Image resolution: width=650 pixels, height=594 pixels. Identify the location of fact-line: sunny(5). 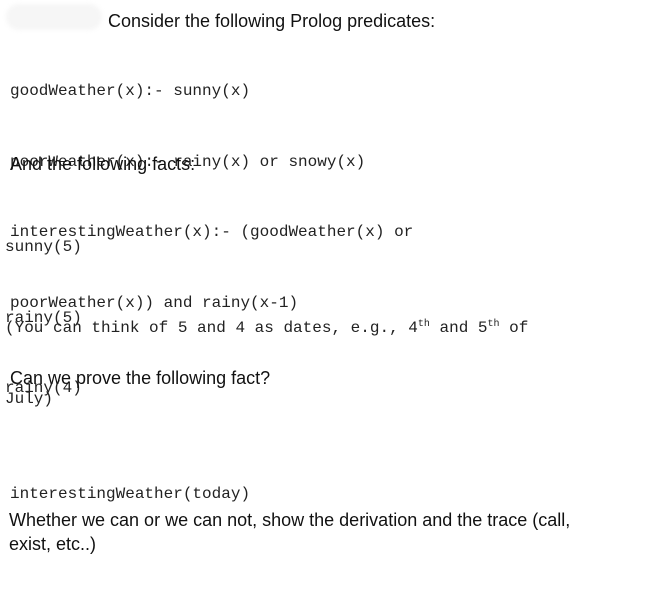
(43, 247).